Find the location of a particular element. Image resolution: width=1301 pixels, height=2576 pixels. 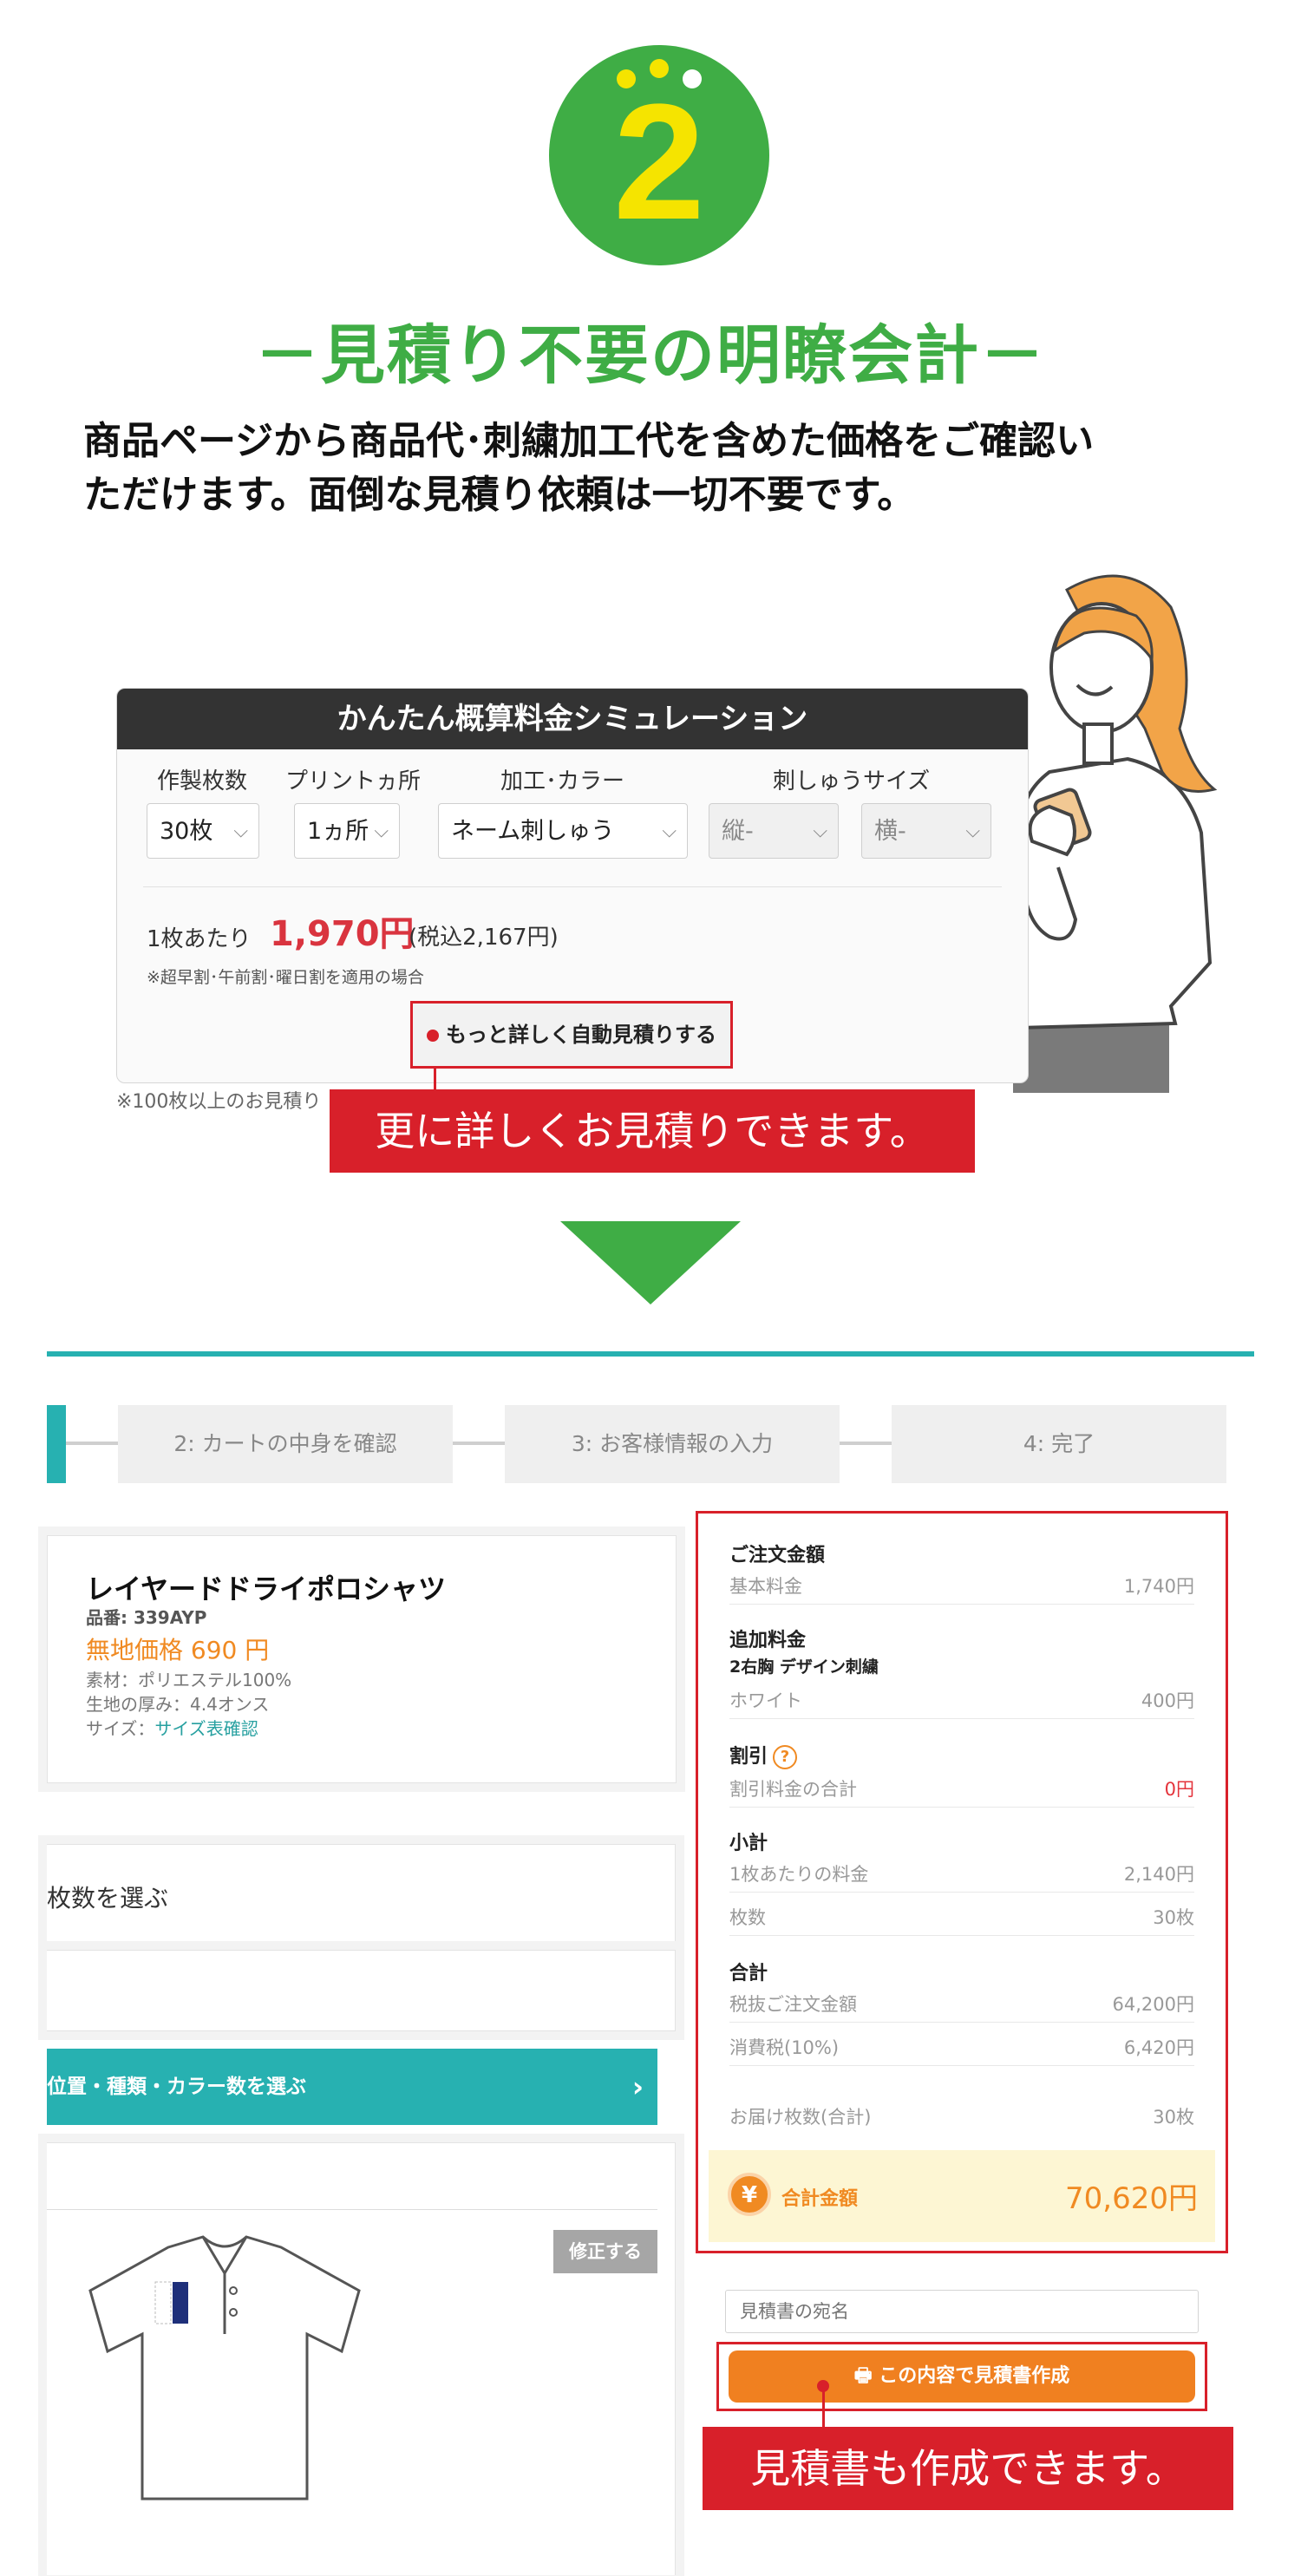

callout-quote-creation: 見積書も作成できます。 is located at coordinates (968, 2468).